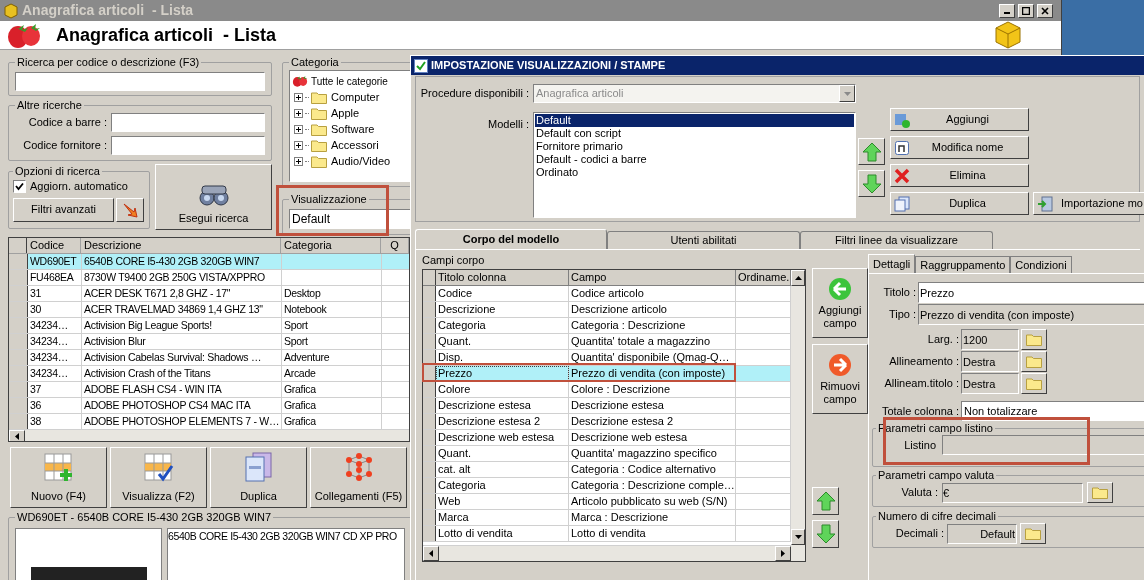  I want to click on arrow-up-icon, so click(871, 151).